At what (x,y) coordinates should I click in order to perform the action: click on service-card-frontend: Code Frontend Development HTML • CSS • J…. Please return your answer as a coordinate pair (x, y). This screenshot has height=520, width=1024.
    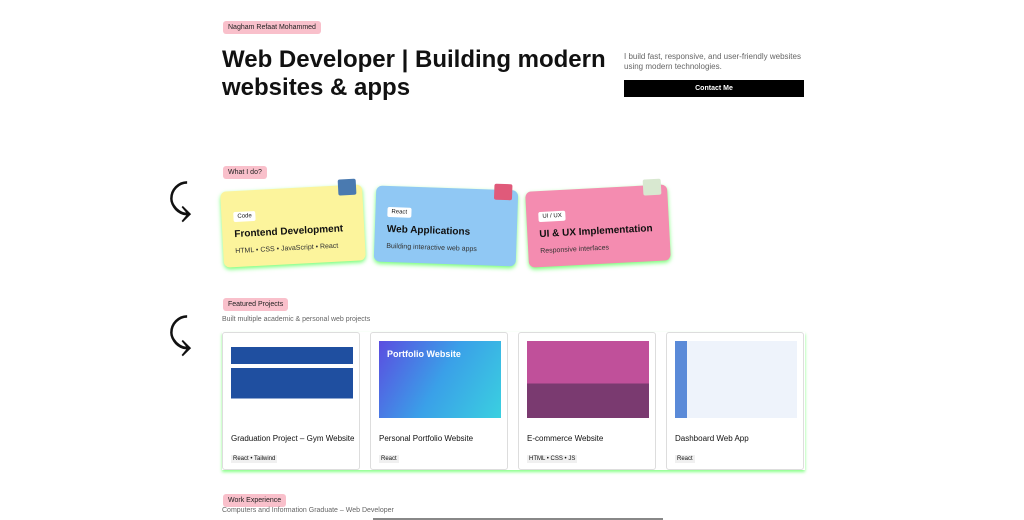
    Looking at the image, I should click on (293, 223).